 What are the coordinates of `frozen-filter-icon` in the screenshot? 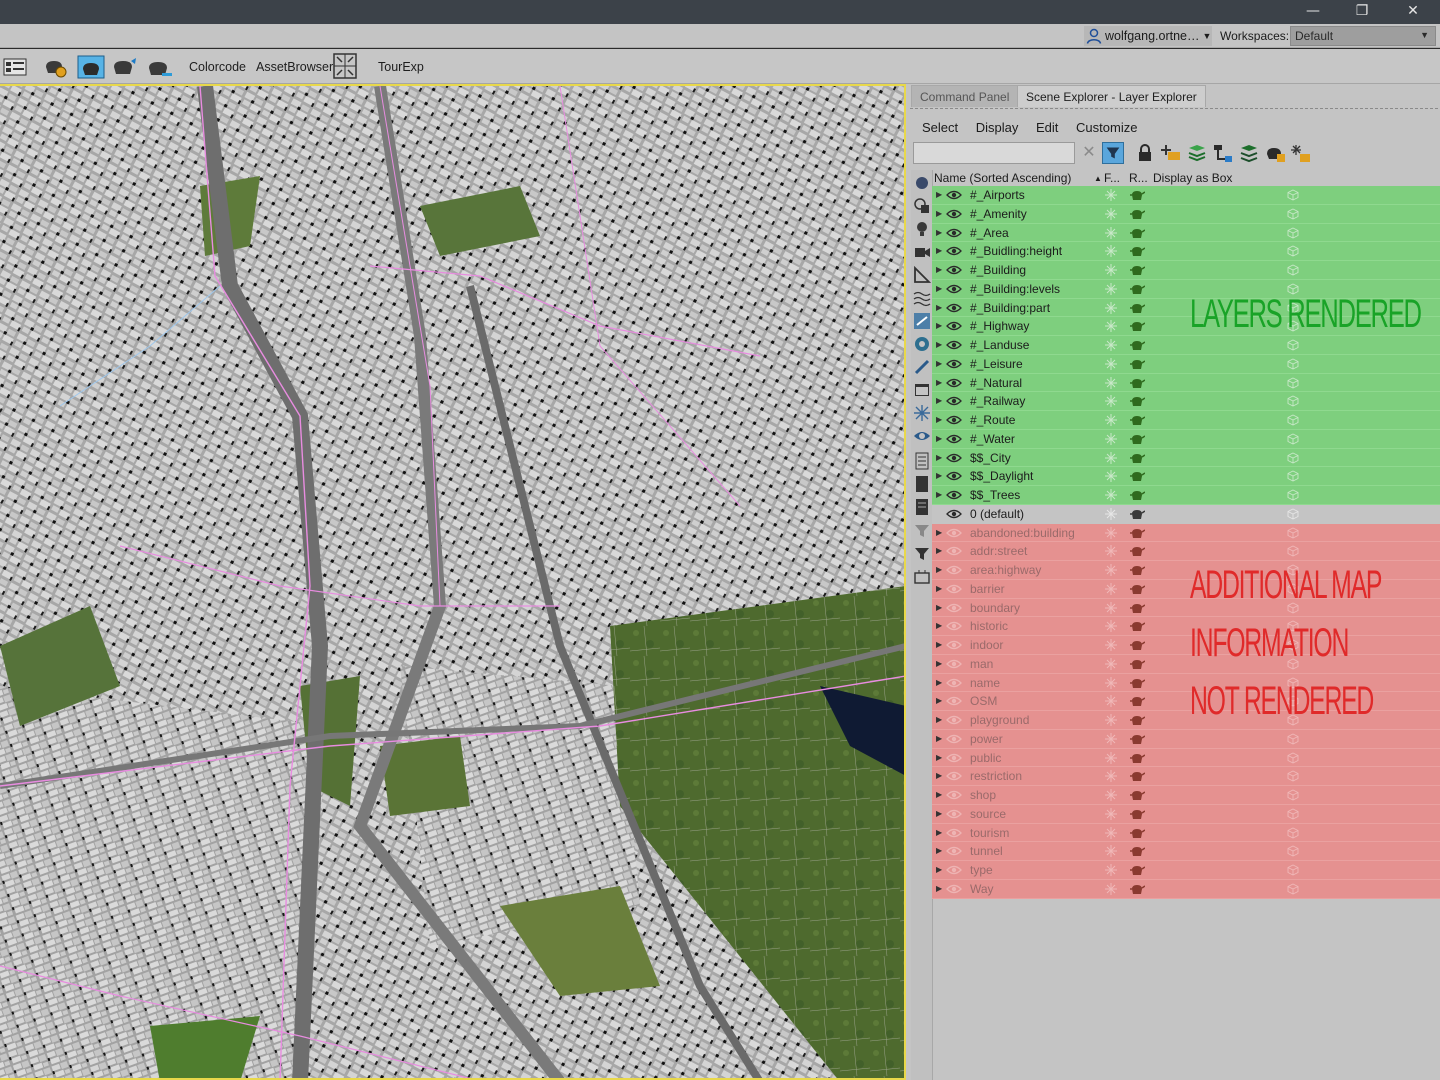 It's located at (922, 413).